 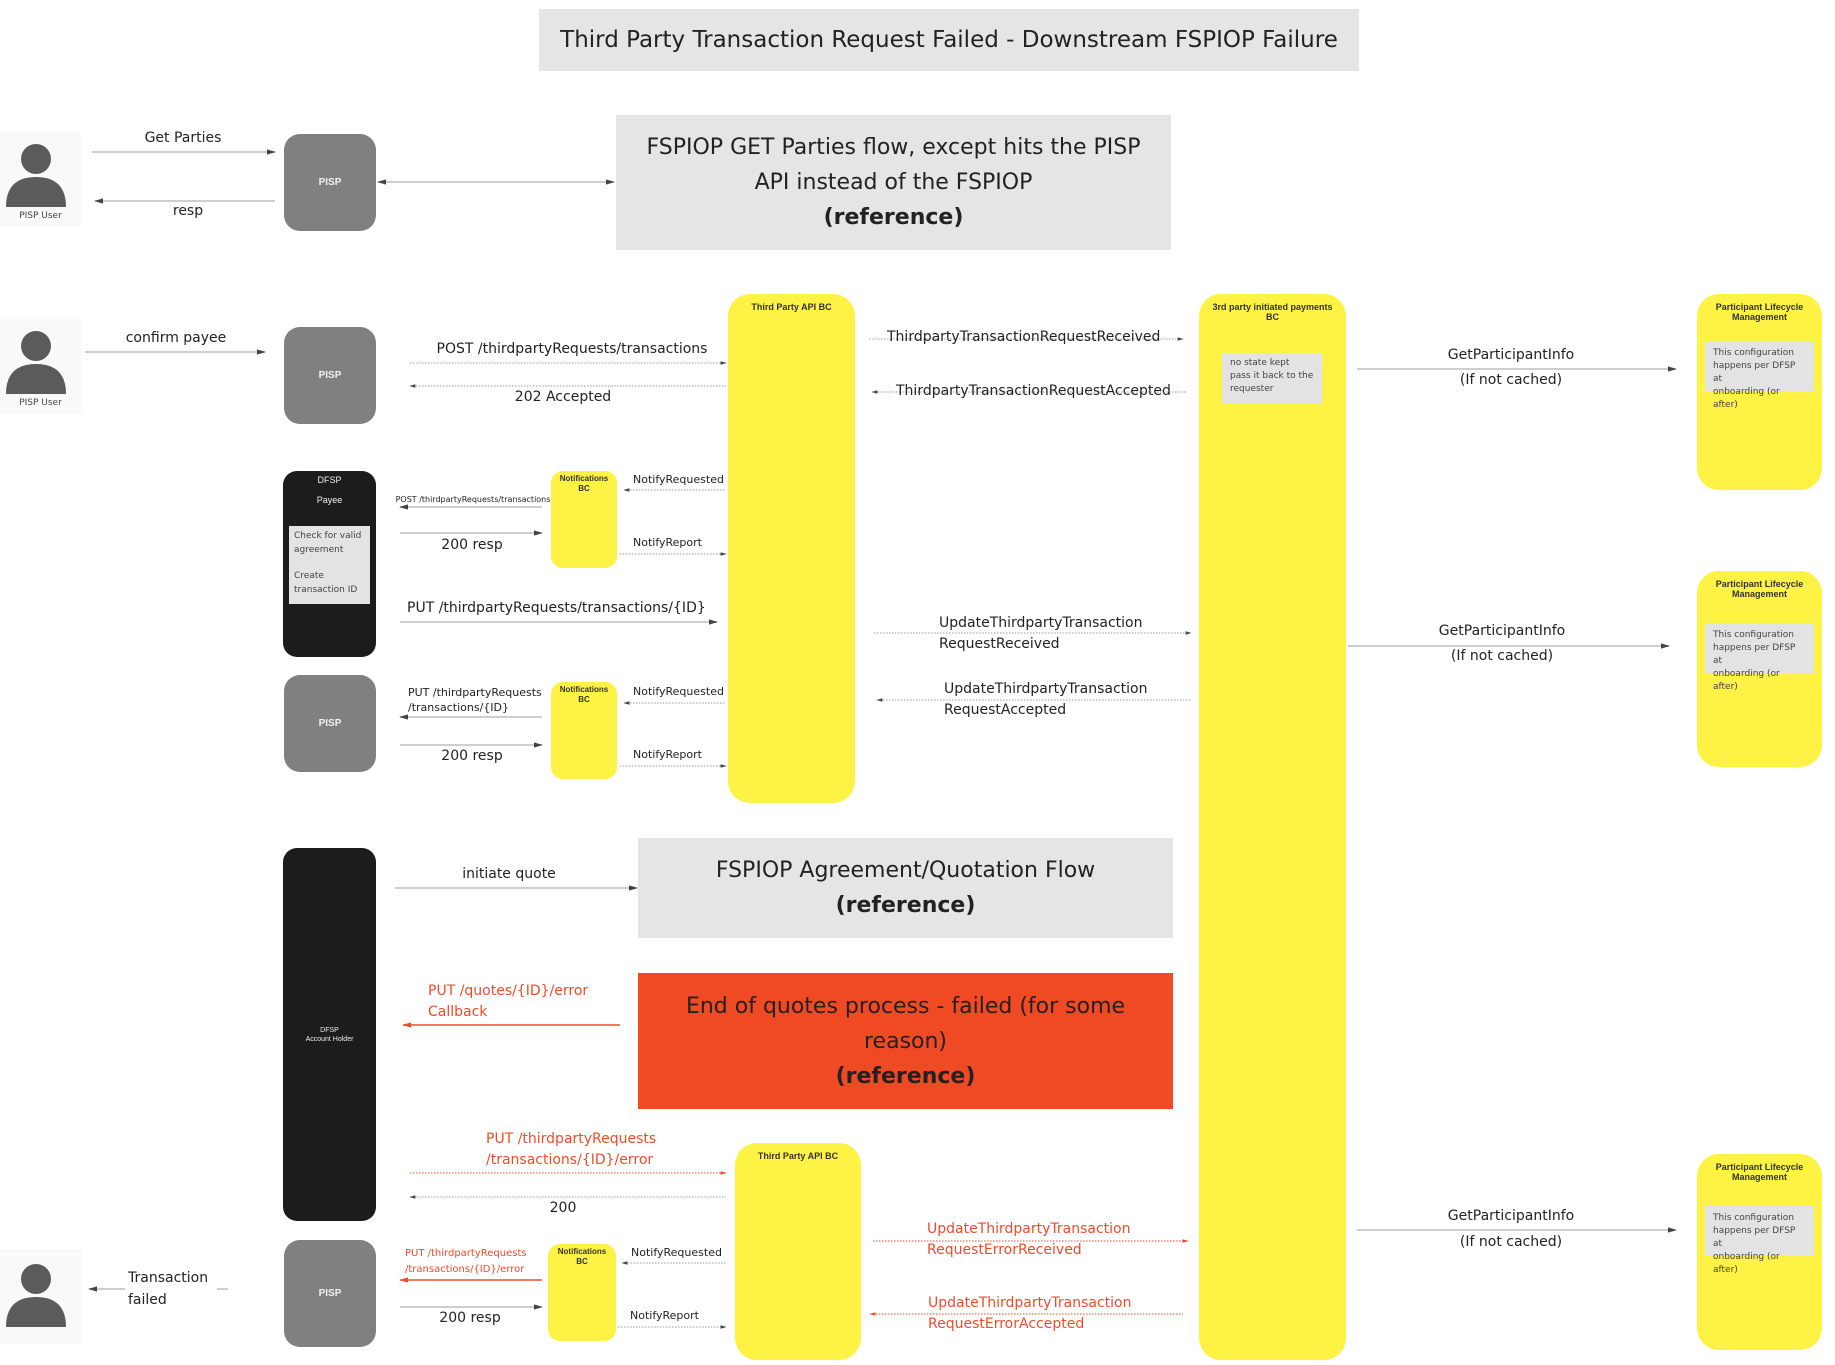 What do you see at coordinates (1004, 1250) in the screenshot?
I see `msg-line: RequestErrorReceived` at bounding box center [1004, 1250].